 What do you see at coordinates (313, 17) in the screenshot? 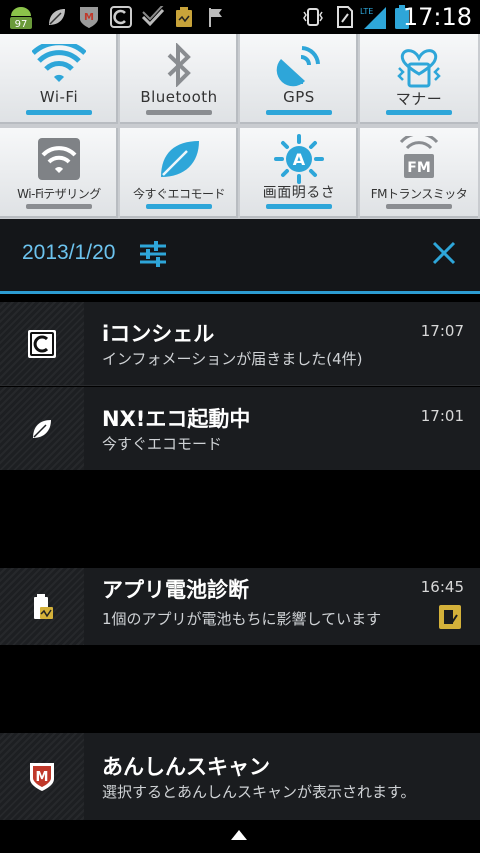
I see `vibrate-icon` at bounding box center [313, 17].